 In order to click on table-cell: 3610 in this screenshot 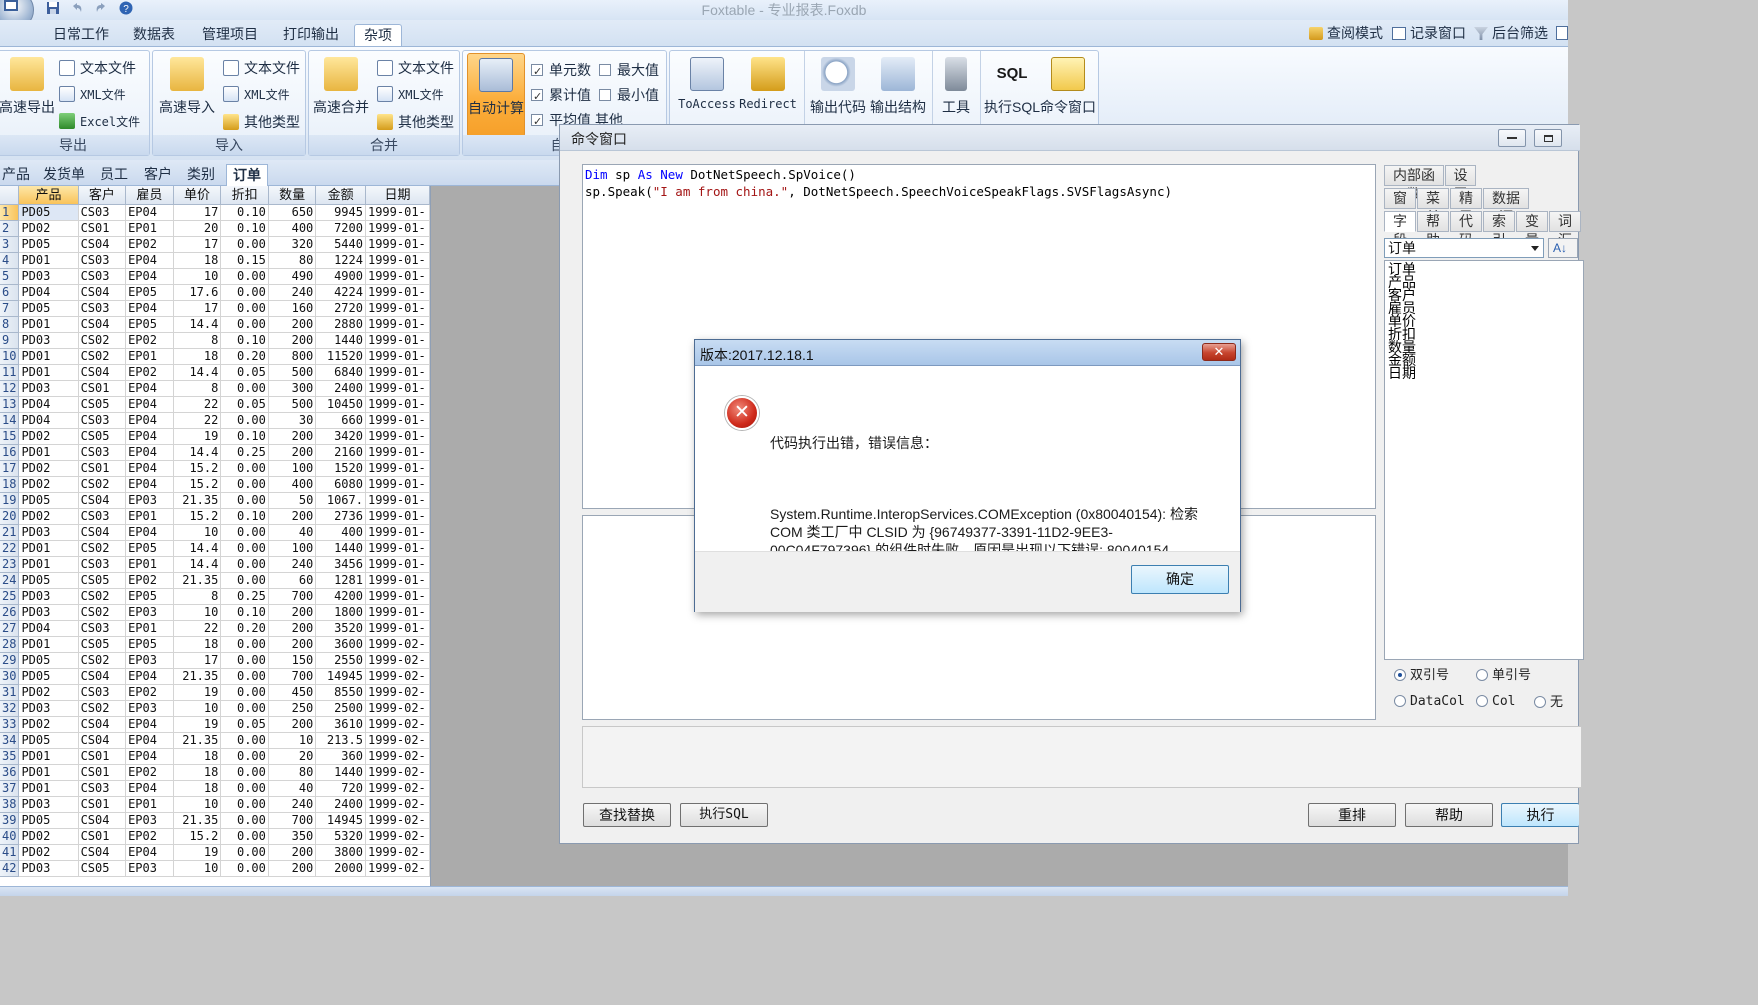, I will do `click(340, 724)`.